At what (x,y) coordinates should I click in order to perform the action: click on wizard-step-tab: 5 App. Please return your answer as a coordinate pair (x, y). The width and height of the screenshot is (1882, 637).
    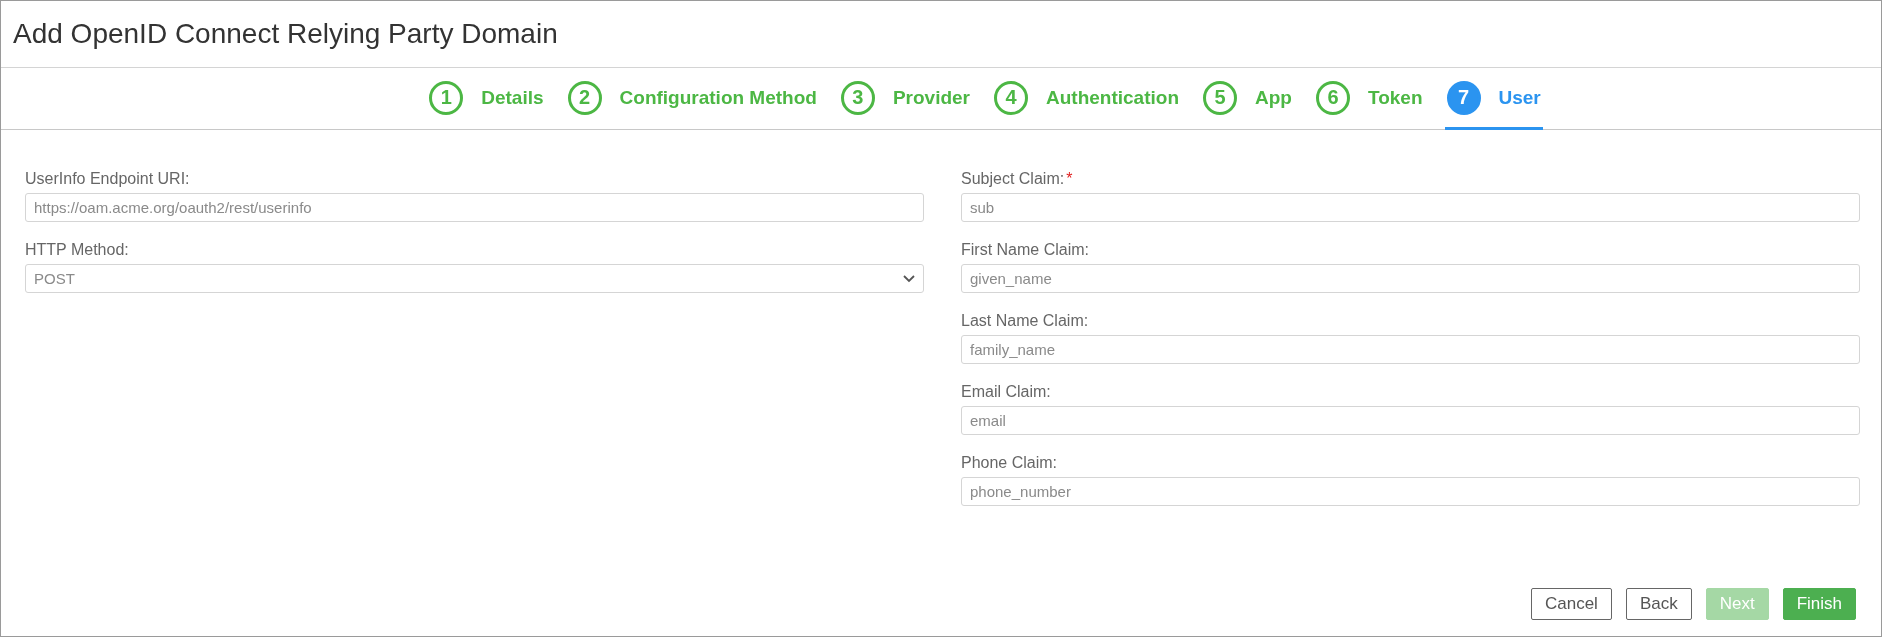
    Looking at the image, I should click on (1247, 99).